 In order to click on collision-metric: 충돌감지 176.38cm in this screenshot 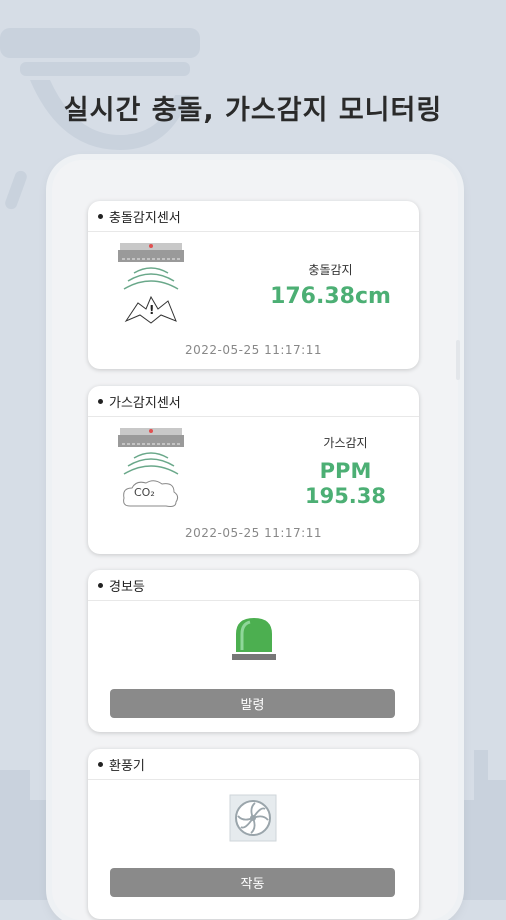, I will do `click(330, 285)`.